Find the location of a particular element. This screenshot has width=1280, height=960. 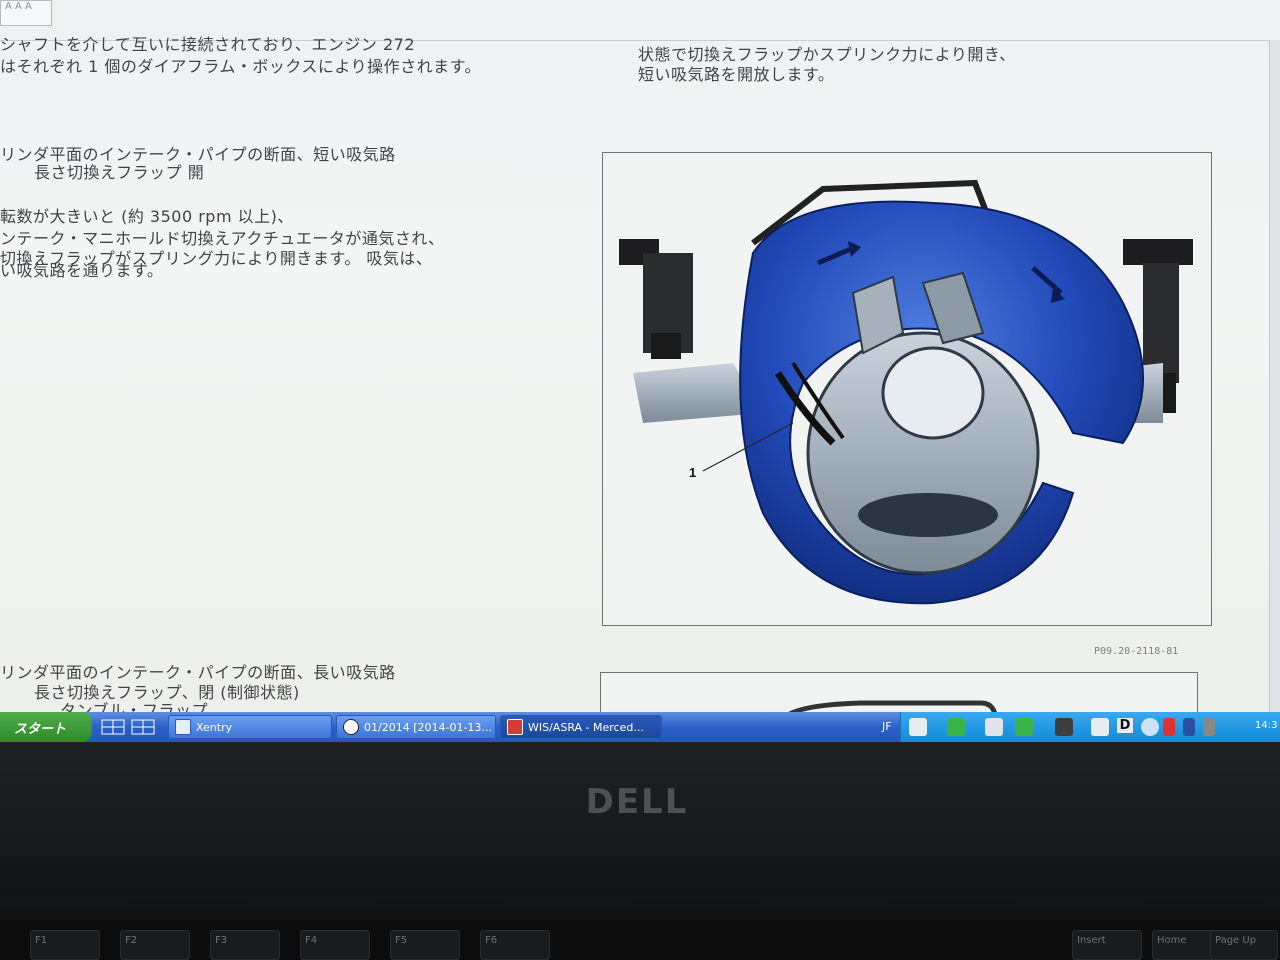

paragraph-line: ンテーク・マニホールド切換えアクチュエータが通気され、 is located at coordinates (222, 238).